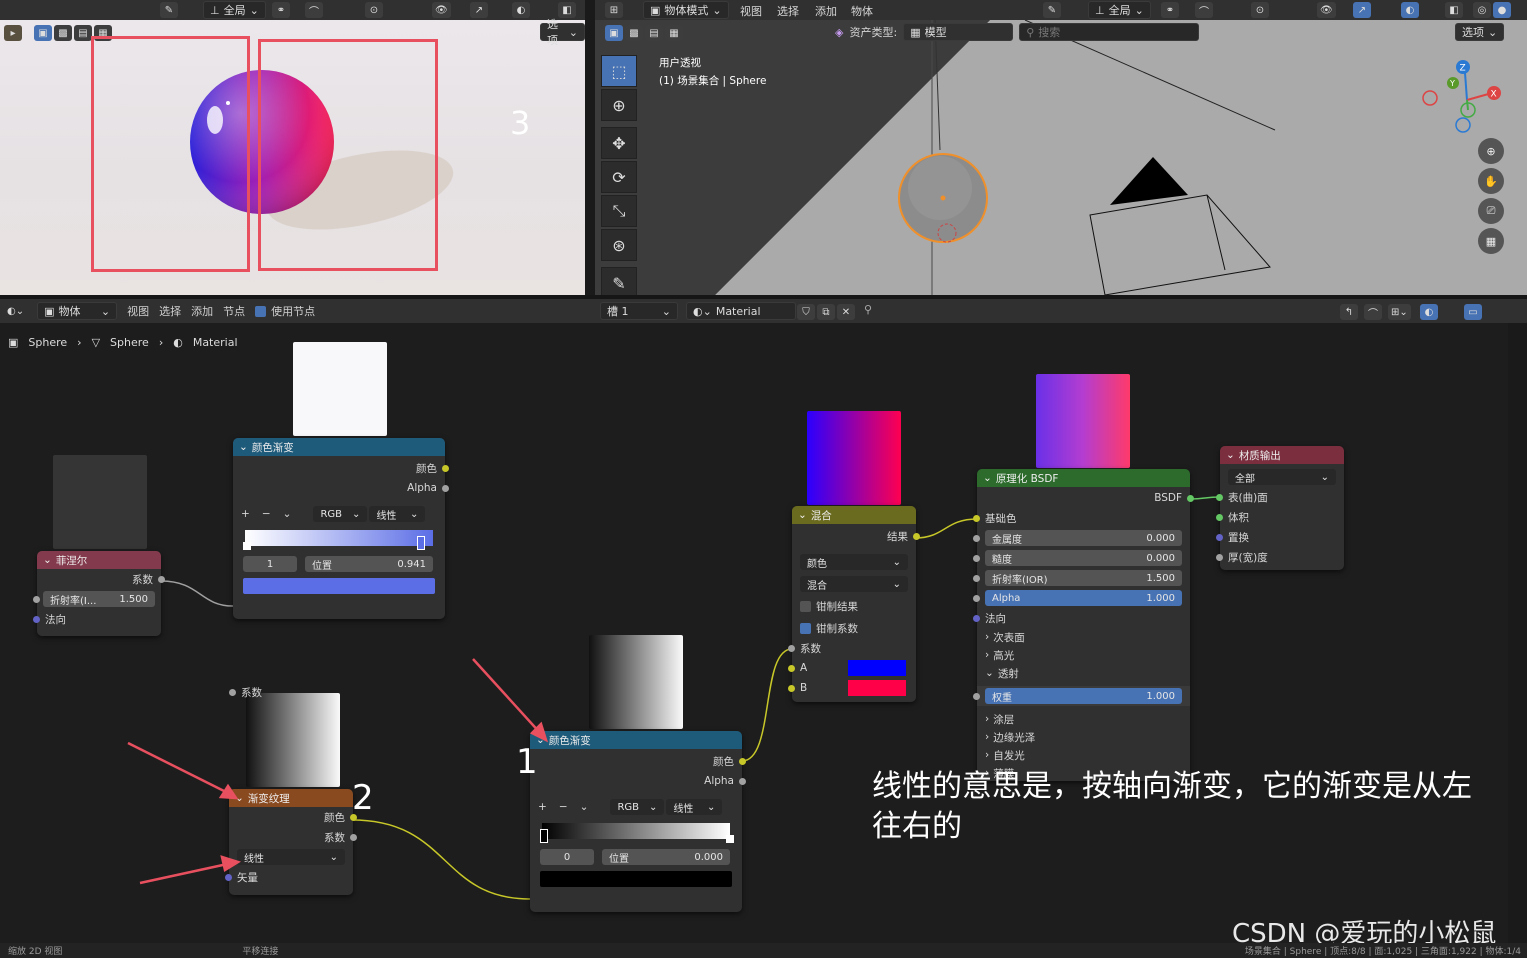 This screenshot has width=1527, height=958. What do you see at coordinates (1482, 10) in the screenshot?
I see `shading-wire-icon: ◎` at bounding box center [1482, 10].